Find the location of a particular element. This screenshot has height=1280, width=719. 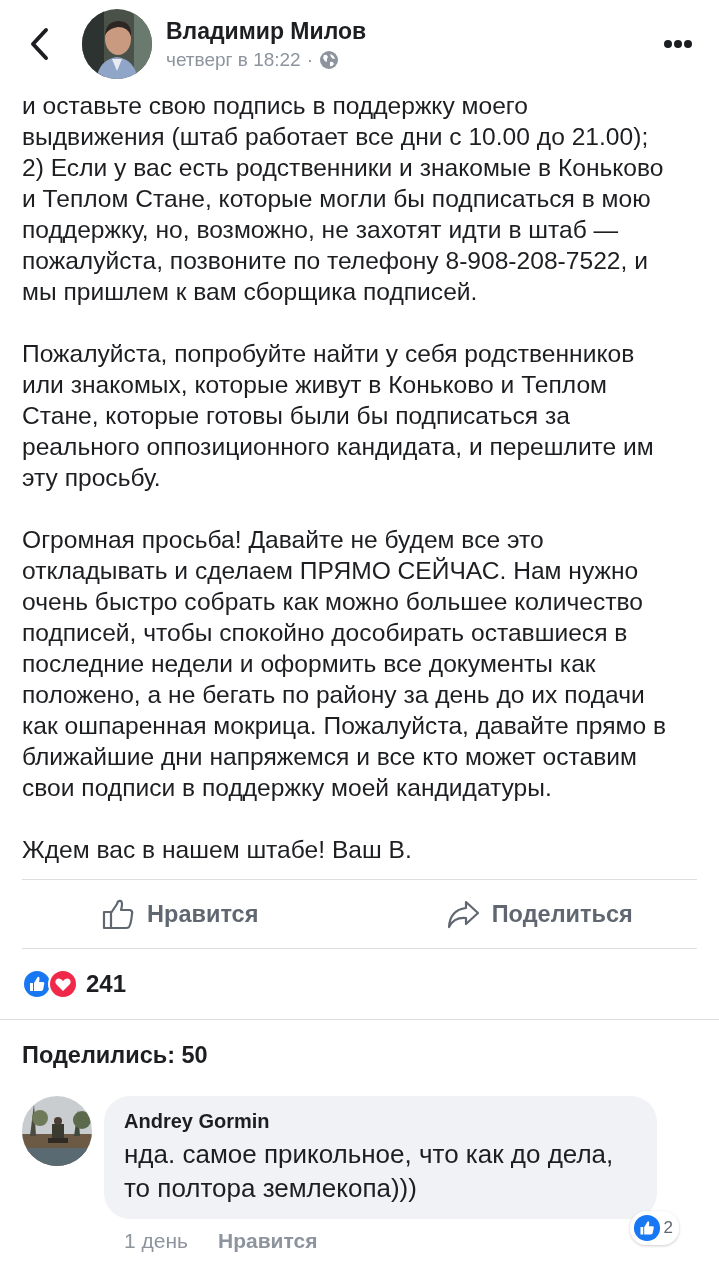

comment-reactions: 2 is located at coordinates (654, 1228).